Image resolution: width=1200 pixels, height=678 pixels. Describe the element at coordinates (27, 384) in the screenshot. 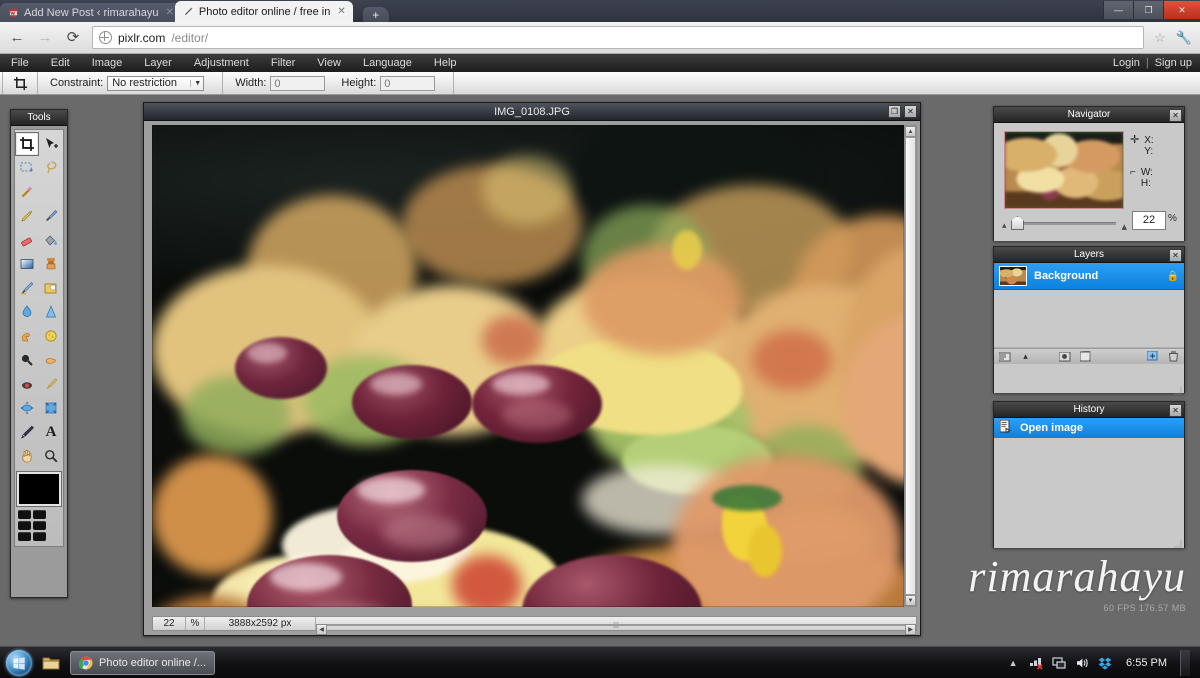

I see `tool-red-eye` at that location.